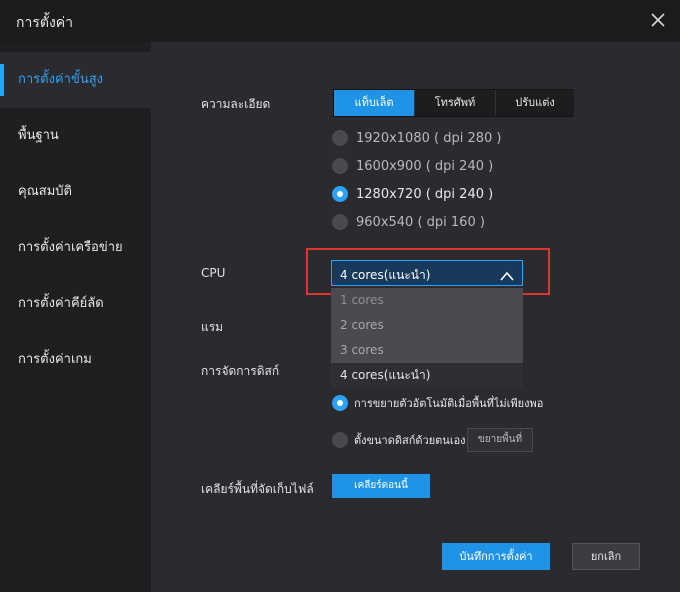 This screenshot has height=592, width=680. I want to click on sidebar-item-label: คุณสมบัติ, so click(45, 191).